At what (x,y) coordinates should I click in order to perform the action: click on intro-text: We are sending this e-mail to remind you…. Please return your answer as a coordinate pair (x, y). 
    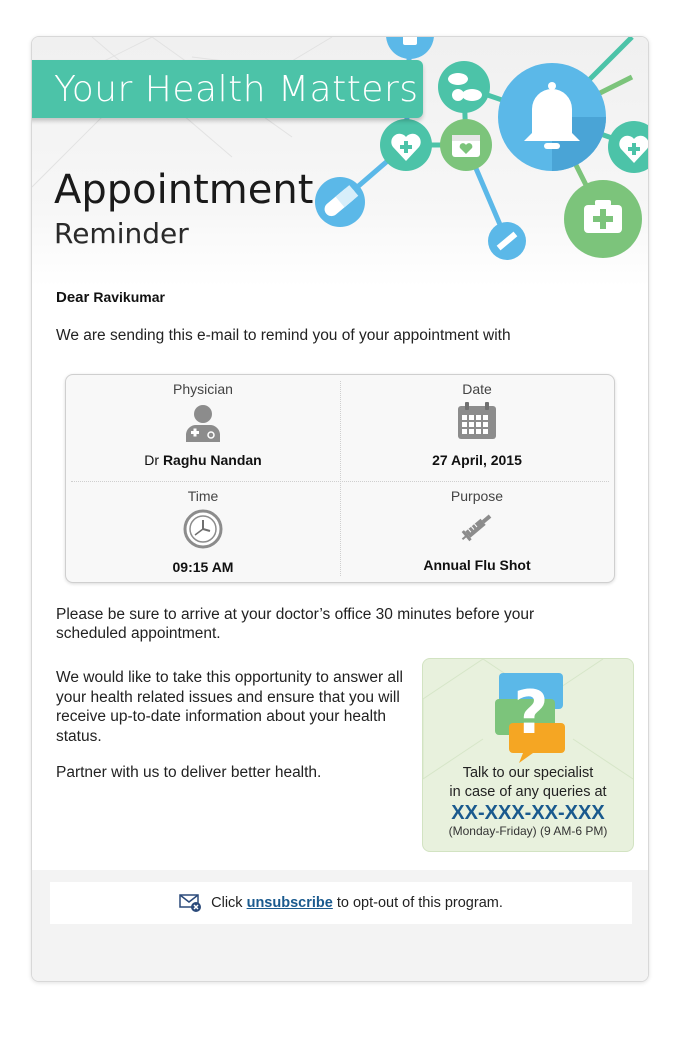
    Looking at the image, I should click on (283, 335).